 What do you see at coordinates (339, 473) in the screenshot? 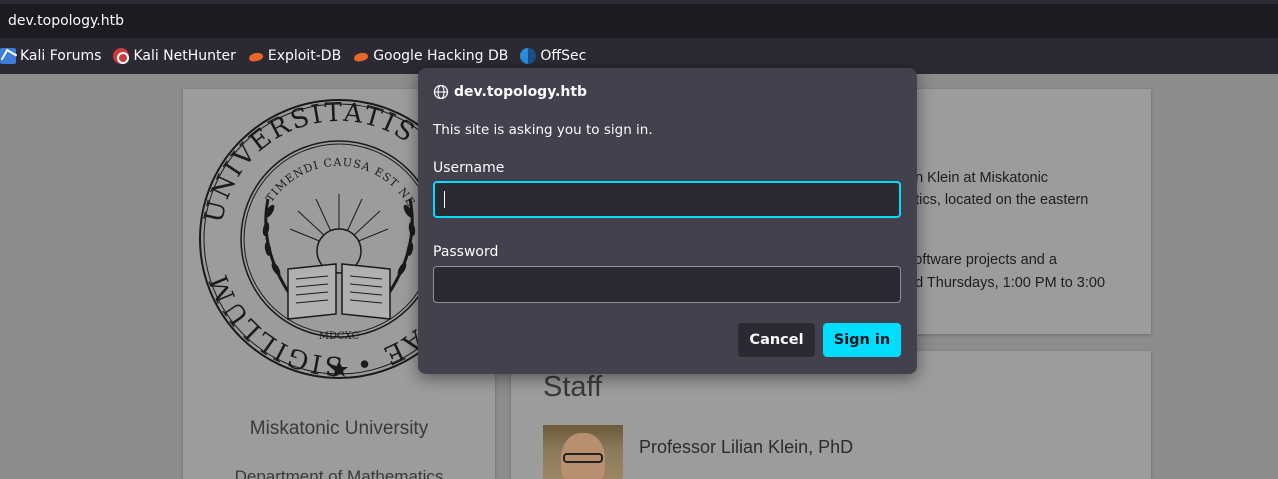
I see `department-name: Department of Mathematics` at bounding box center [339, 473].